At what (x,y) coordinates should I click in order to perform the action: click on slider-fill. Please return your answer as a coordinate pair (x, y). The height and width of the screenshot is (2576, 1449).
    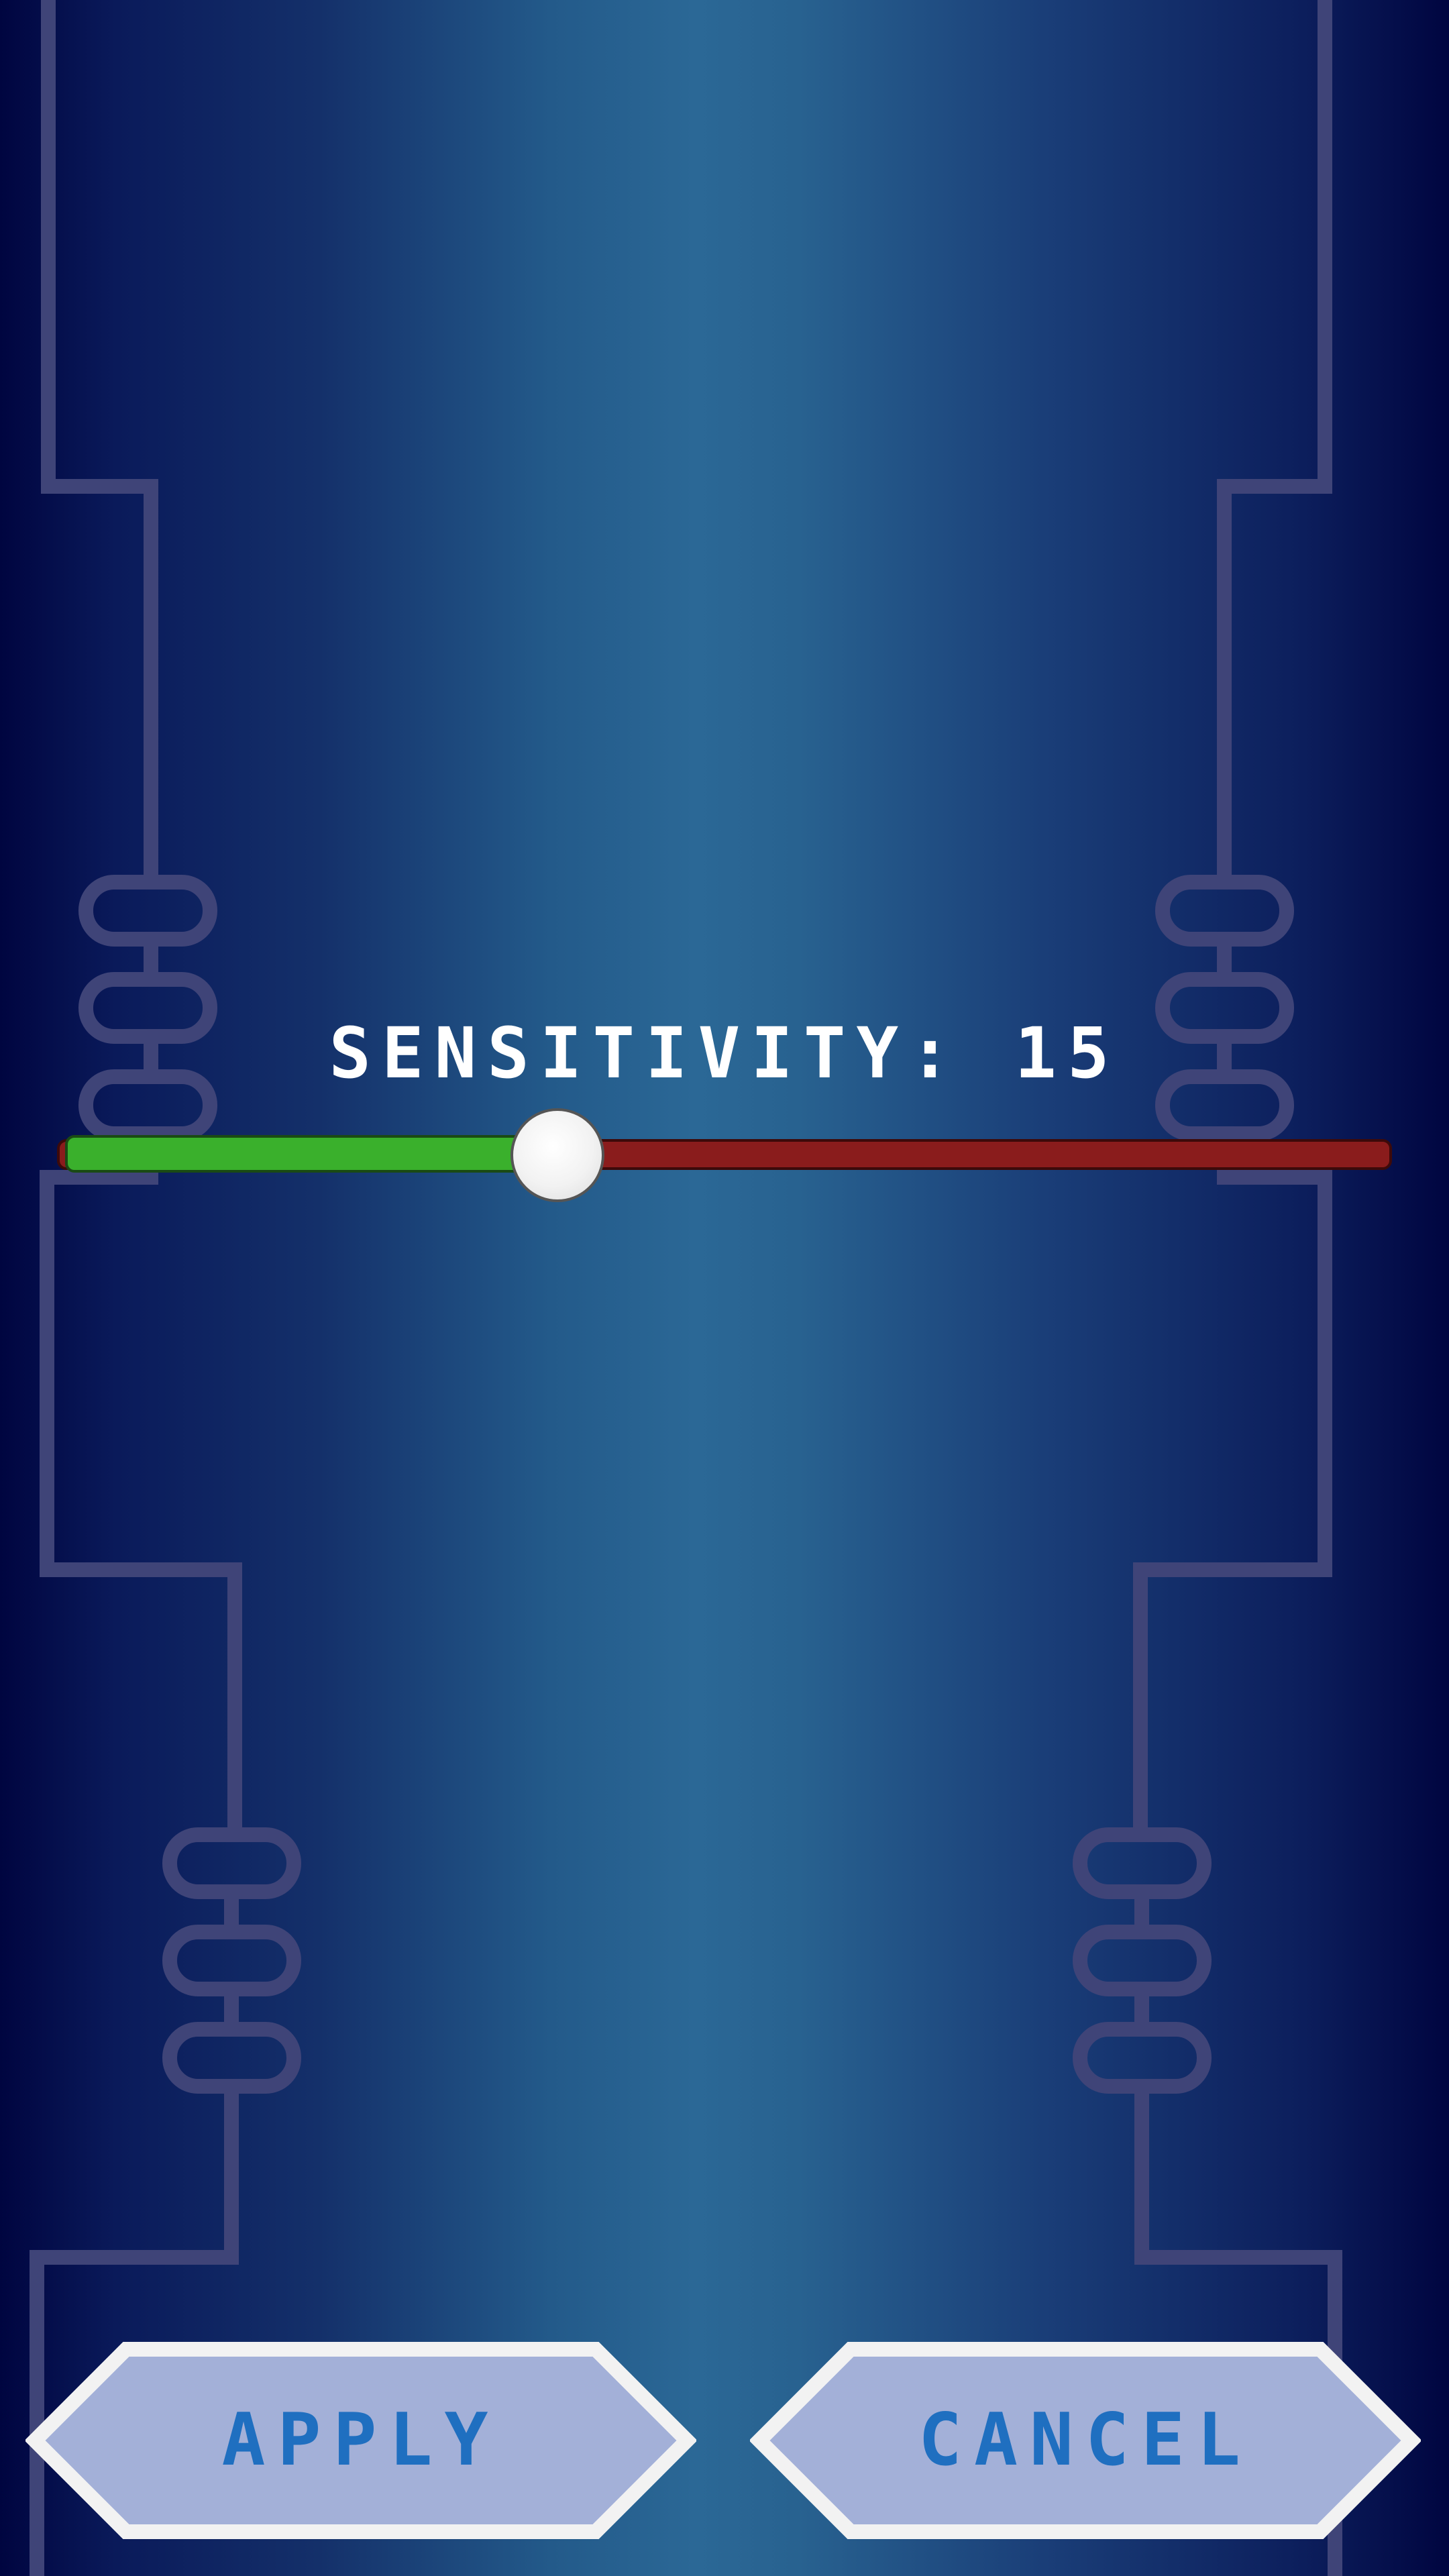
    Looking at the image, I should click on (324, 1154).